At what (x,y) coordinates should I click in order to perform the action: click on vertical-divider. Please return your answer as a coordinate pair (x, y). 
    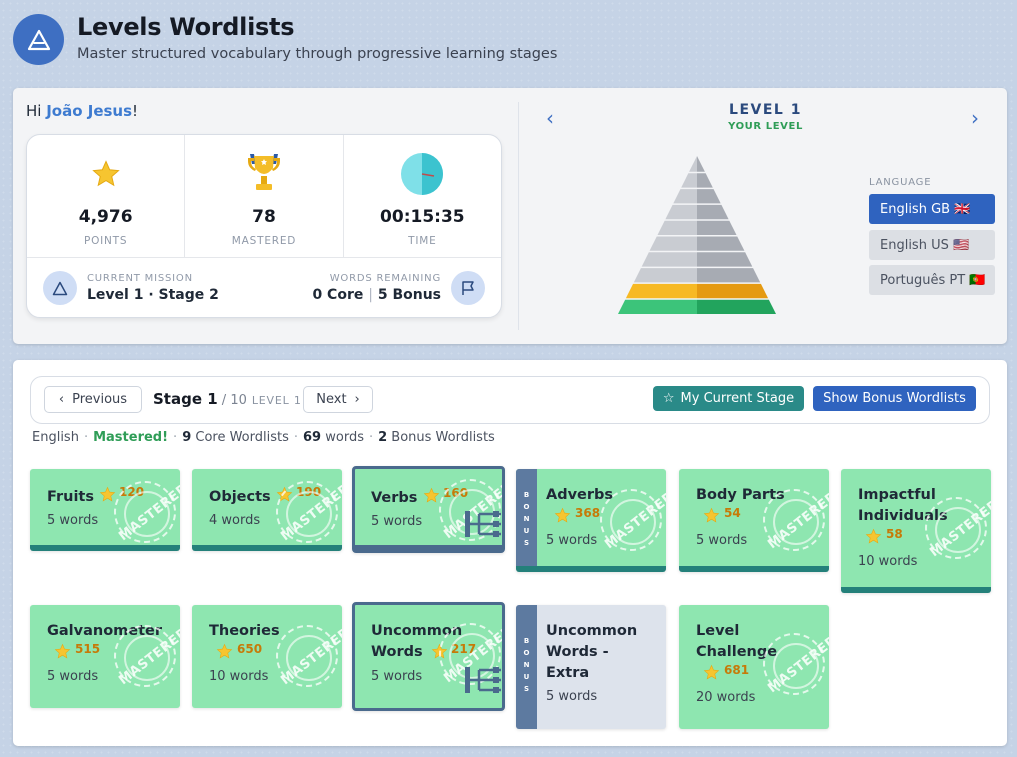
    Looking at the image, I should click on (518, 216).